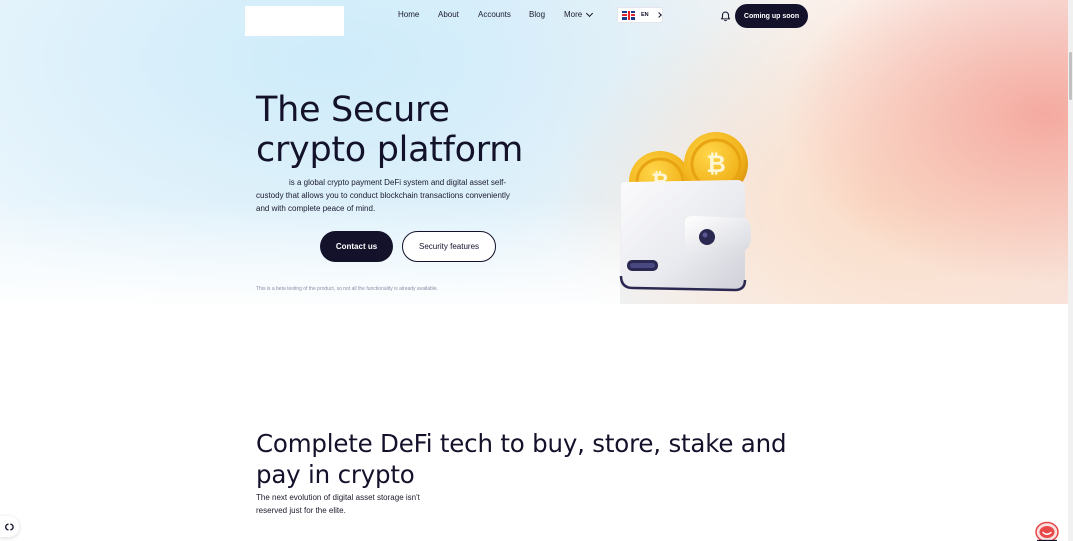 The image size is (1073, 541). What do you see at coordinates (1047, 531) in the screenshot?
I see `chat-icon` at bounding box center [1047, 531].